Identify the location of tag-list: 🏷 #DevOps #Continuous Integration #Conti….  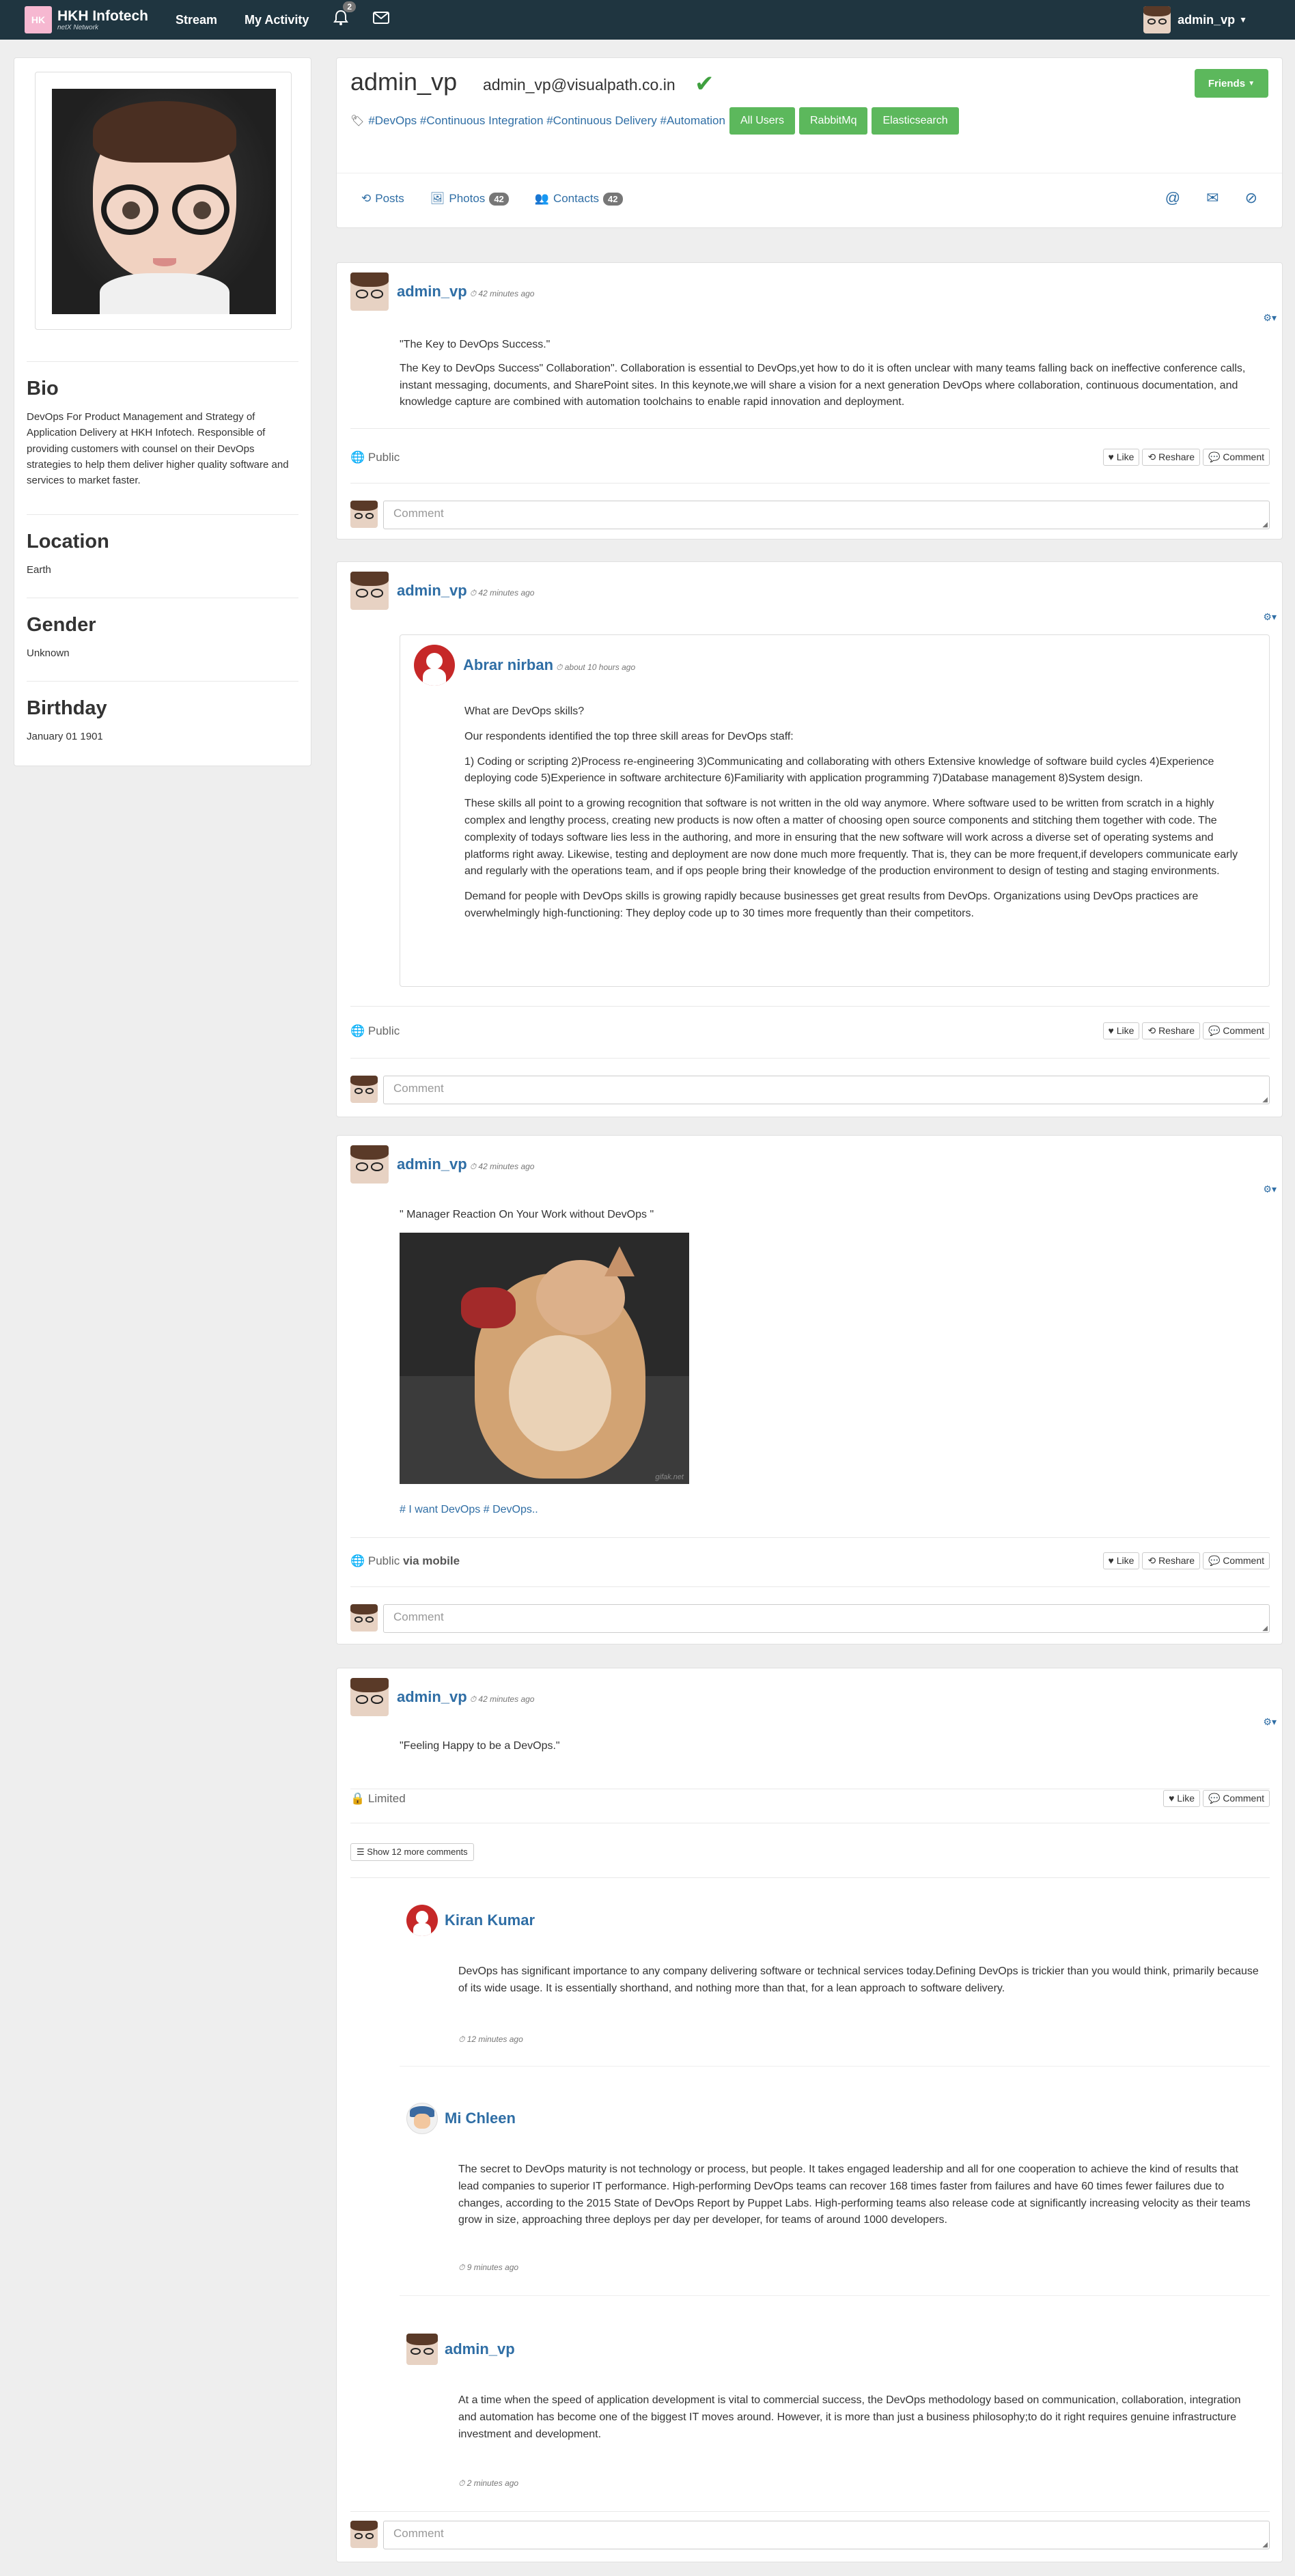
(654, 121).